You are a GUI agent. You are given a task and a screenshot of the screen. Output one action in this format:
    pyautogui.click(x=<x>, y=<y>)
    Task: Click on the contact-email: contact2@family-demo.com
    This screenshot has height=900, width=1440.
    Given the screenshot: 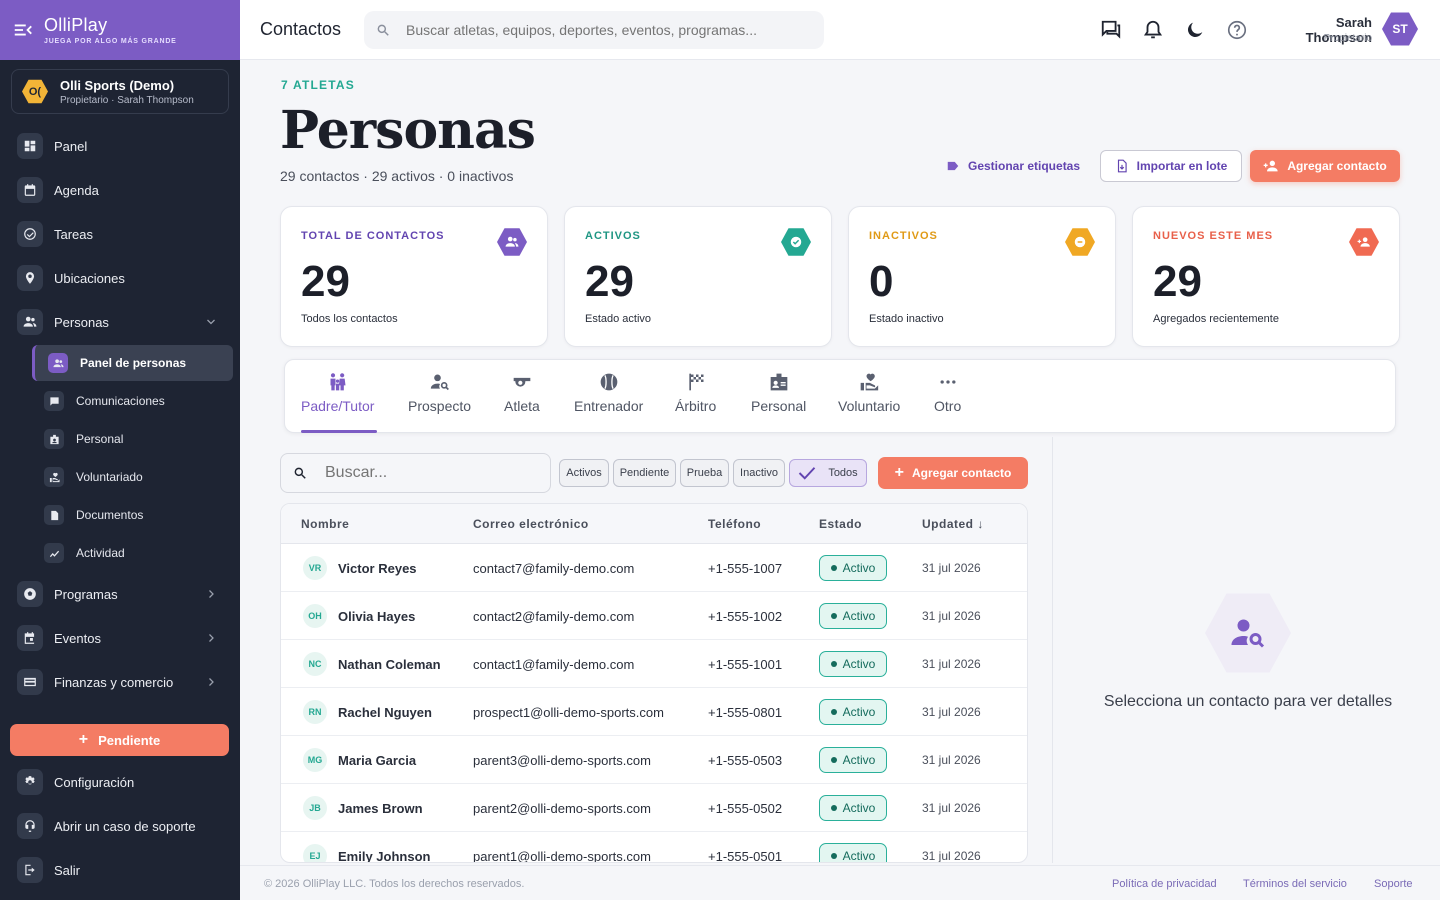 What is the action you would take?
    pyautogui.click(x=554, y=616)
    